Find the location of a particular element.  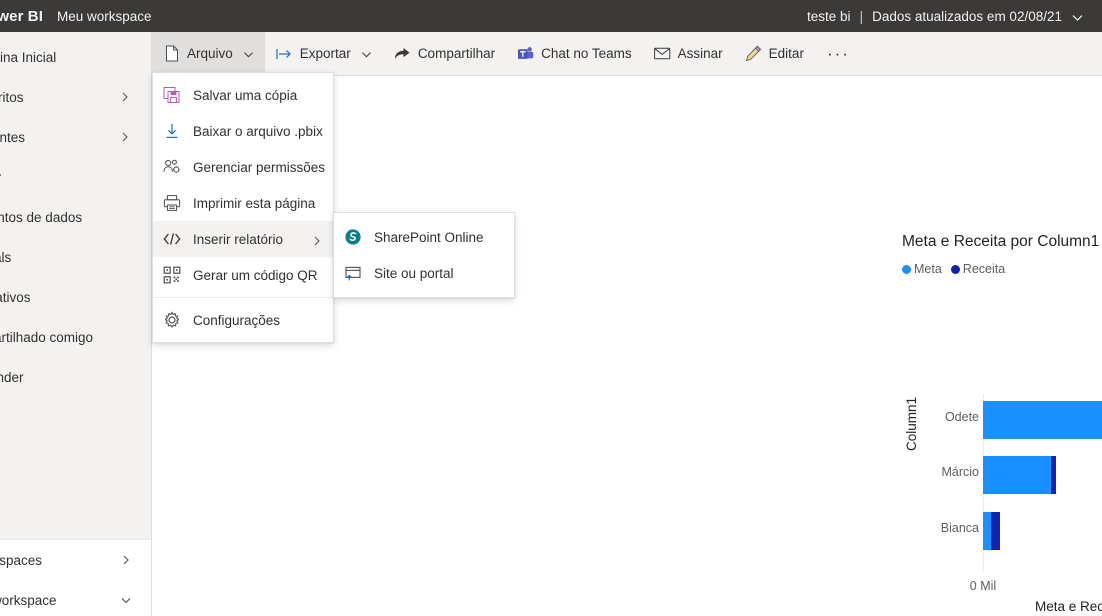

sidebar-item-label: Meu workspace is located at coordinates (28, 600).